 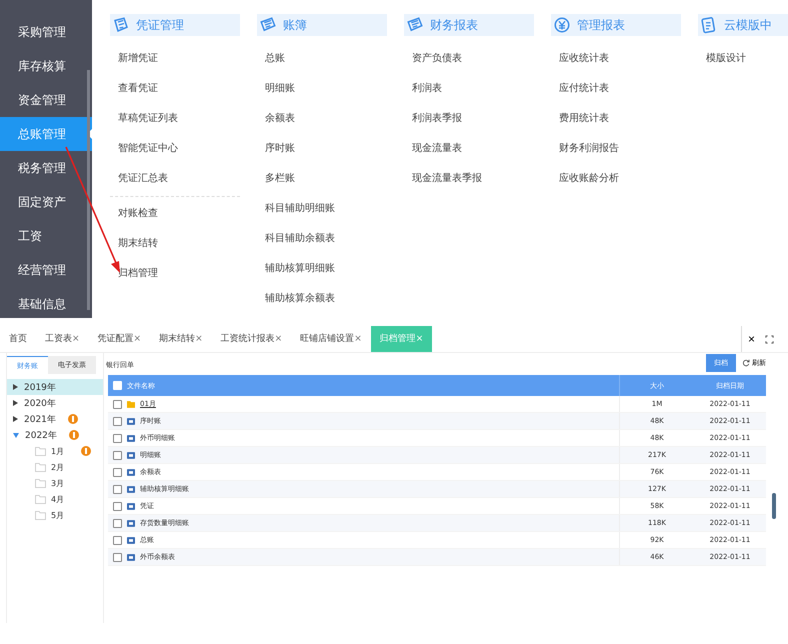 I want to click on menu-item: 现金流量表, so click(x=476, y=149).